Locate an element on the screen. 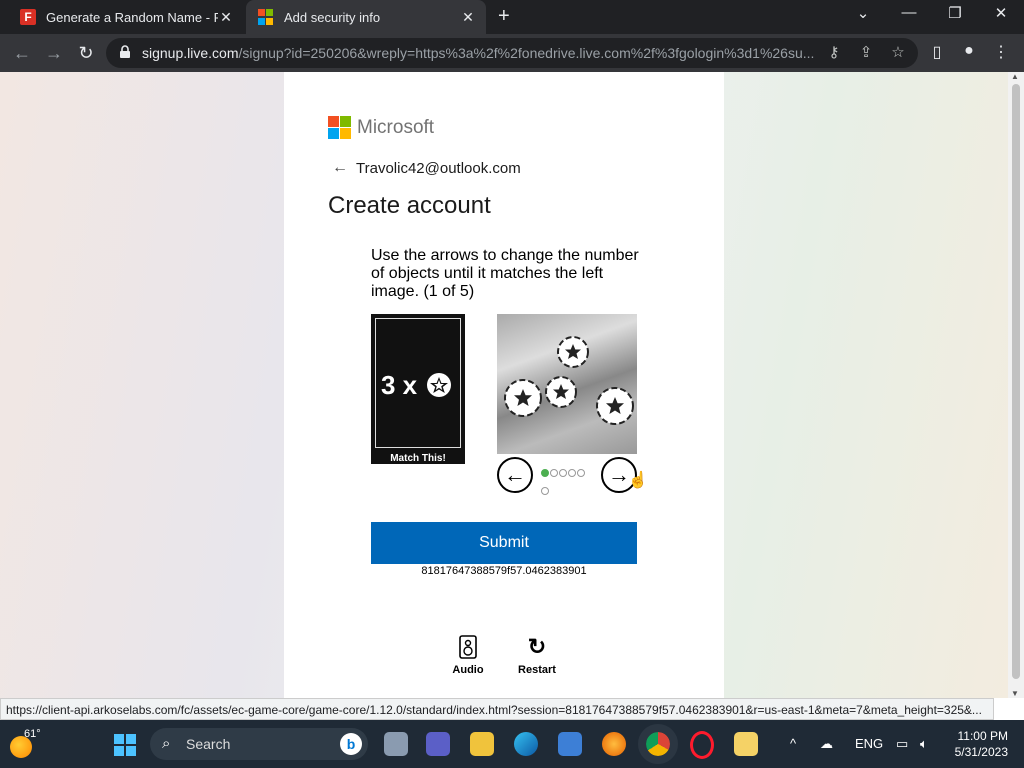 This screenshot has height=768, width=1024. chrome-icon is located at coordinates (658, 744).